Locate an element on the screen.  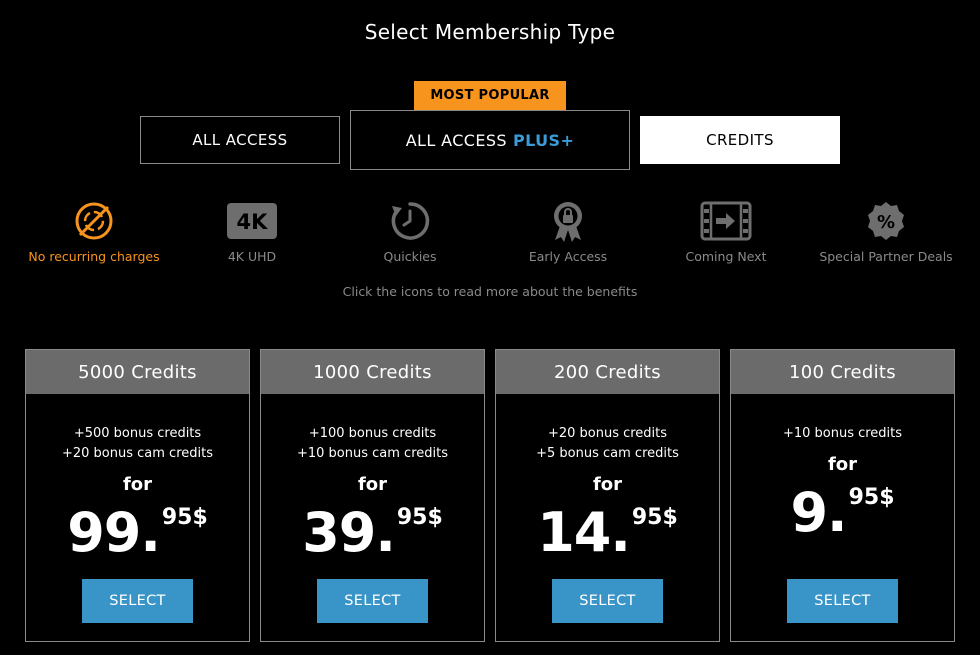
benefit-4k-uhd: 4K 4K UHD is located at coordinates (252, 232).